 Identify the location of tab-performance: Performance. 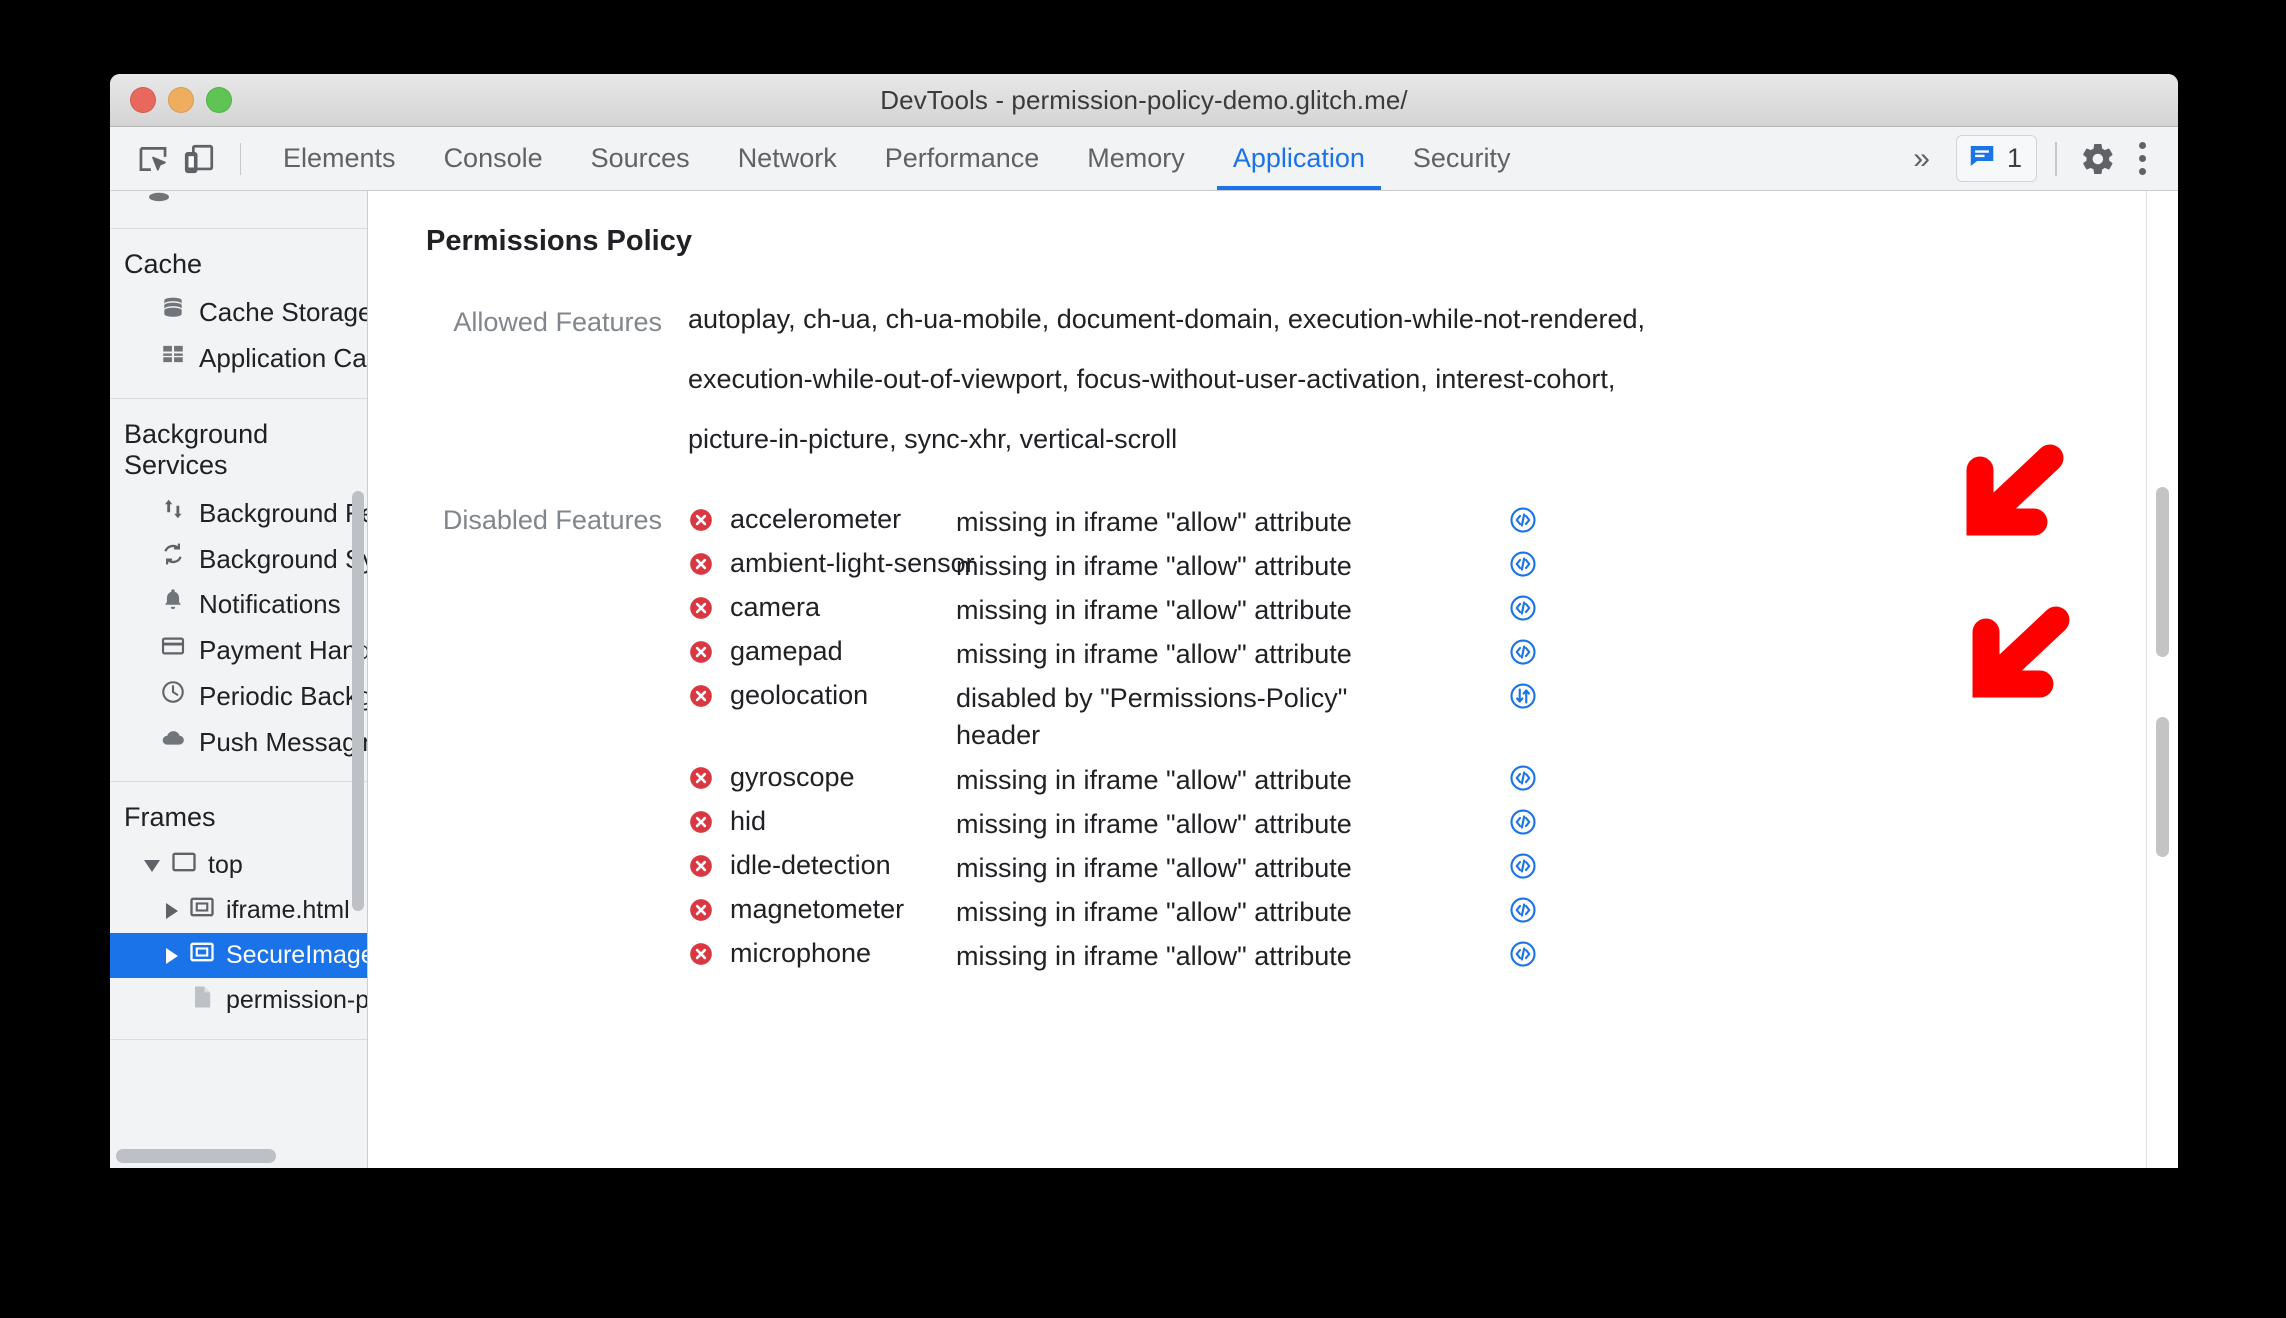
(962, 158).